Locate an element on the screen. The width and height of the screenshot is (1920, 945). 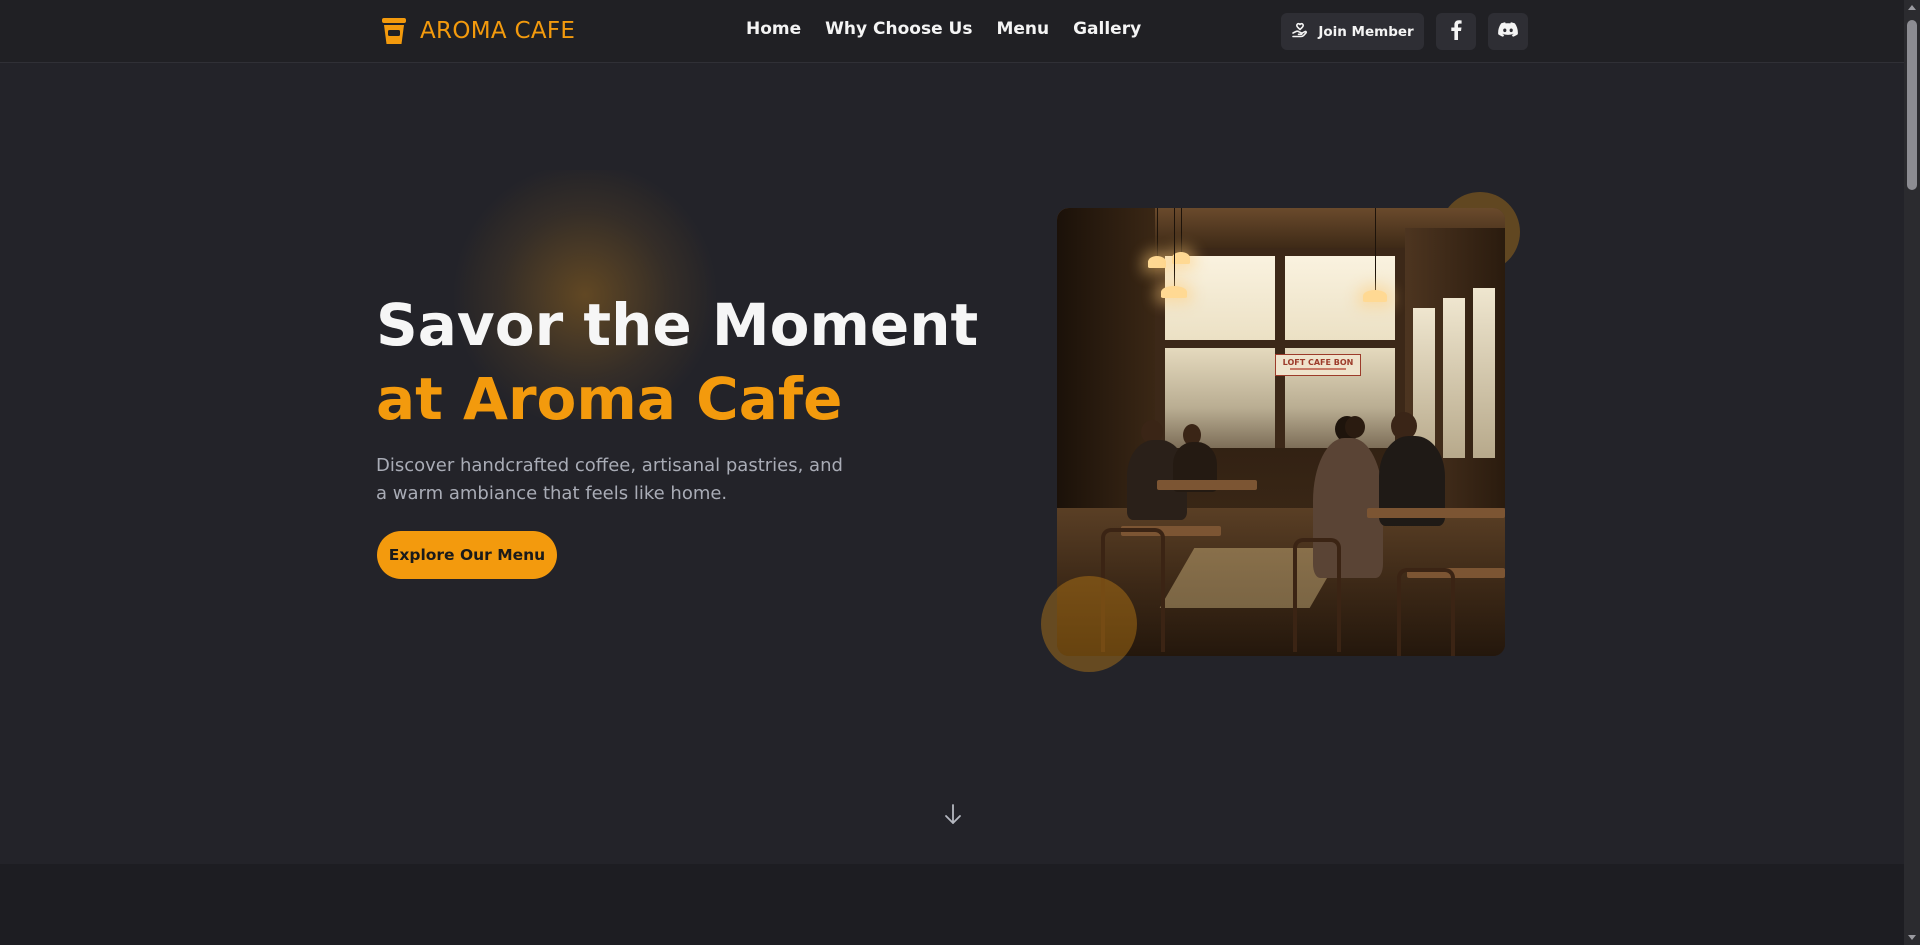
scroll-down-arrow is located at coordinates (1912, 937).